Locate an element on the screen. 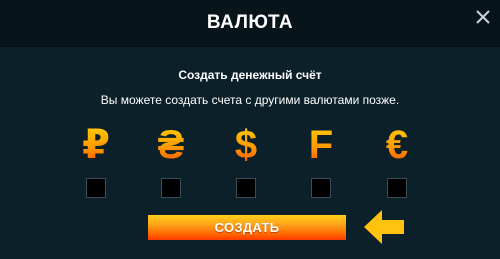  close-icon is located at coordinates (483, 17).